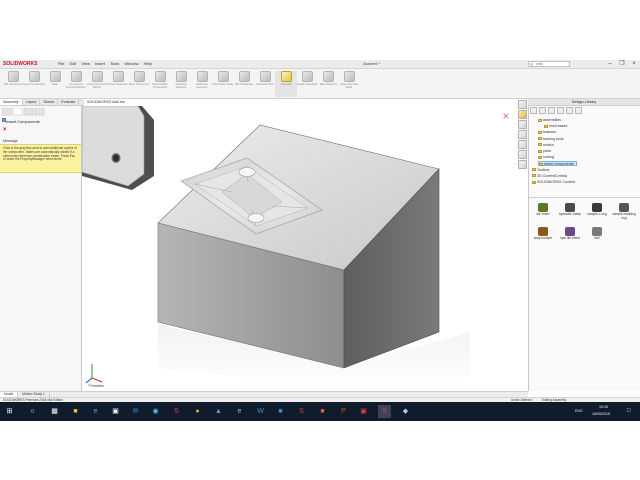 This screenshot has width=640, height=480. I want to click on tool-insert-components: Insert Components, so click(34, 84).